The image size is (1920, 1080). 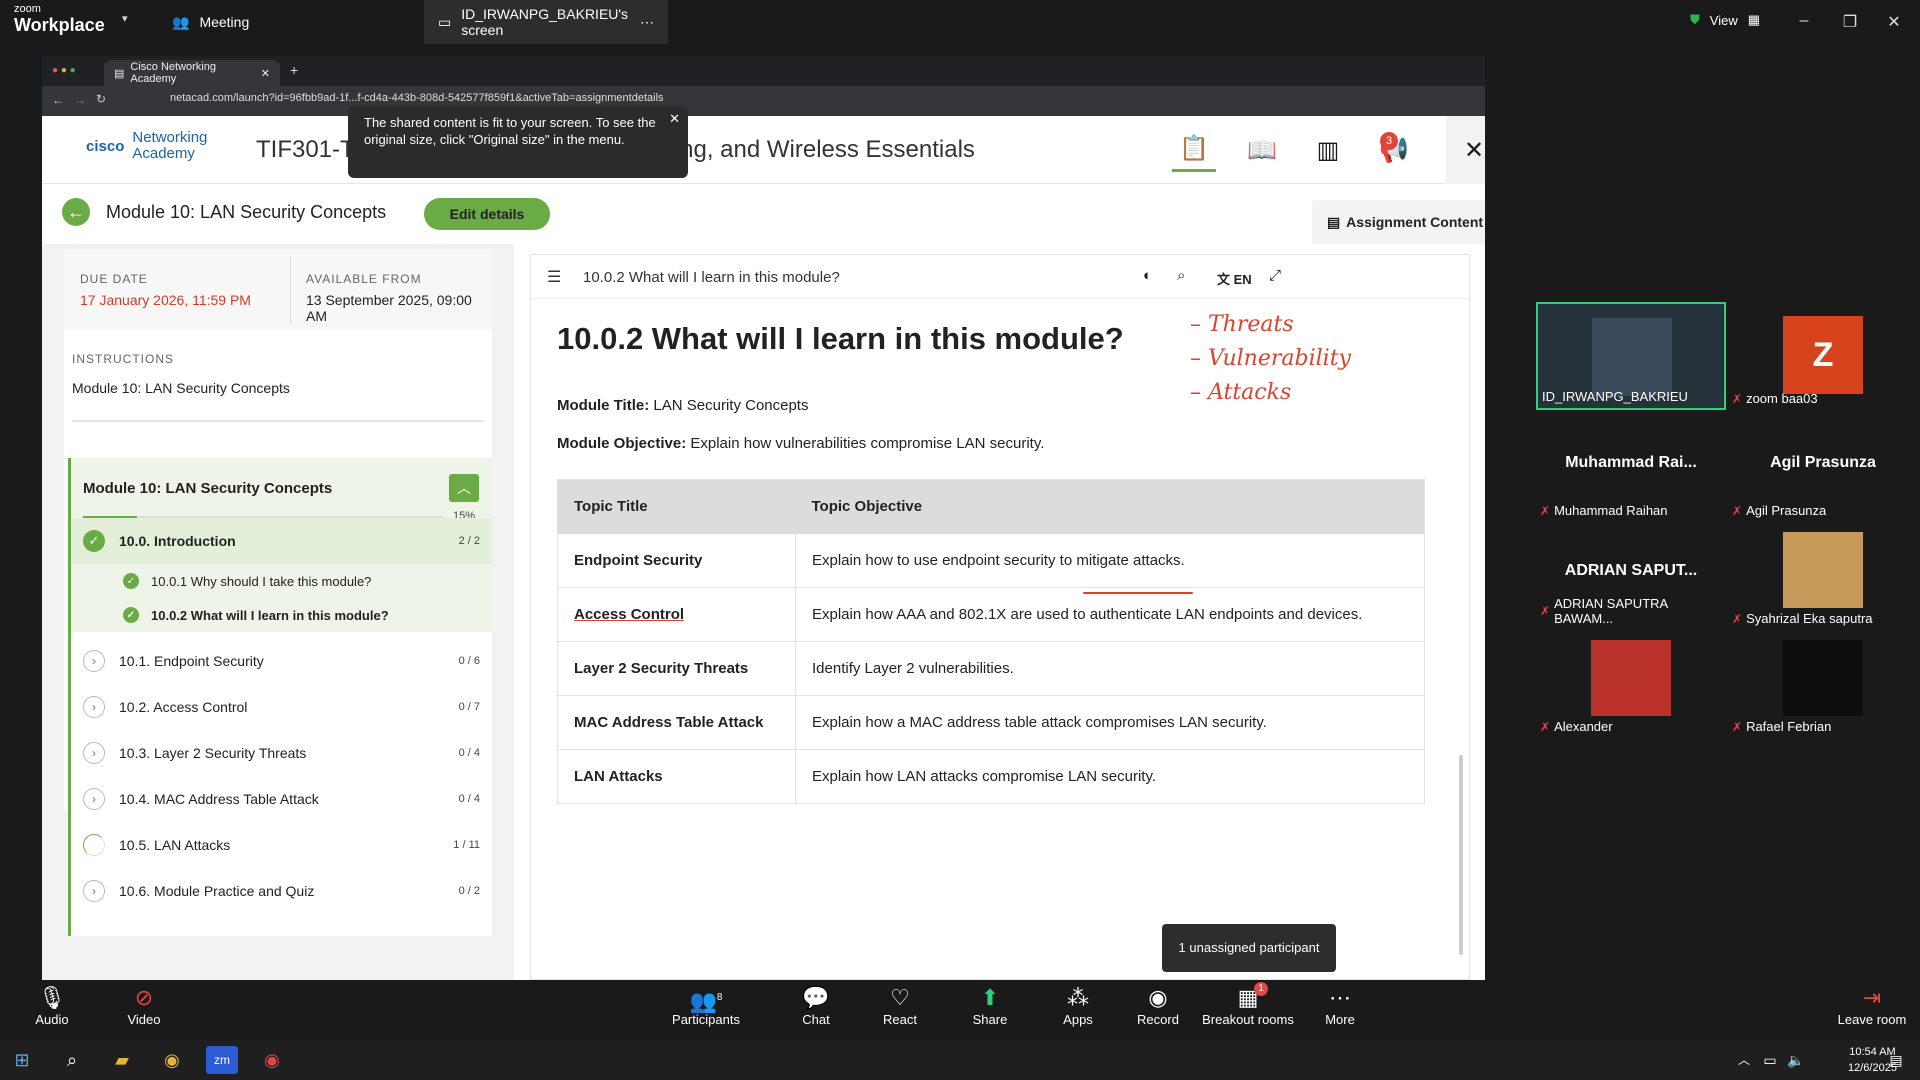 What do you see at coordinates (816, 1005) in the screenshot?
I see `chat-button: 💬 Chat` at bounding box center [816, 1005].